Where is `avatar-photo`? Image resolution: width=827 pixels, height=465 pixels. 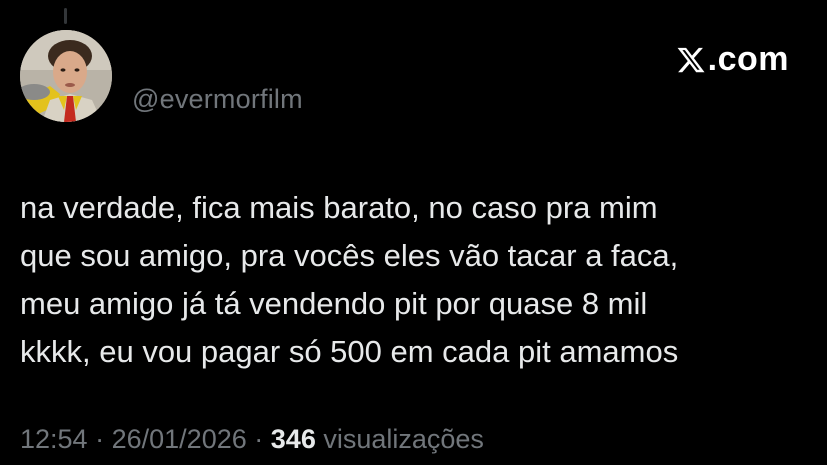 avatar-photo is located at coordinates (66, 76).